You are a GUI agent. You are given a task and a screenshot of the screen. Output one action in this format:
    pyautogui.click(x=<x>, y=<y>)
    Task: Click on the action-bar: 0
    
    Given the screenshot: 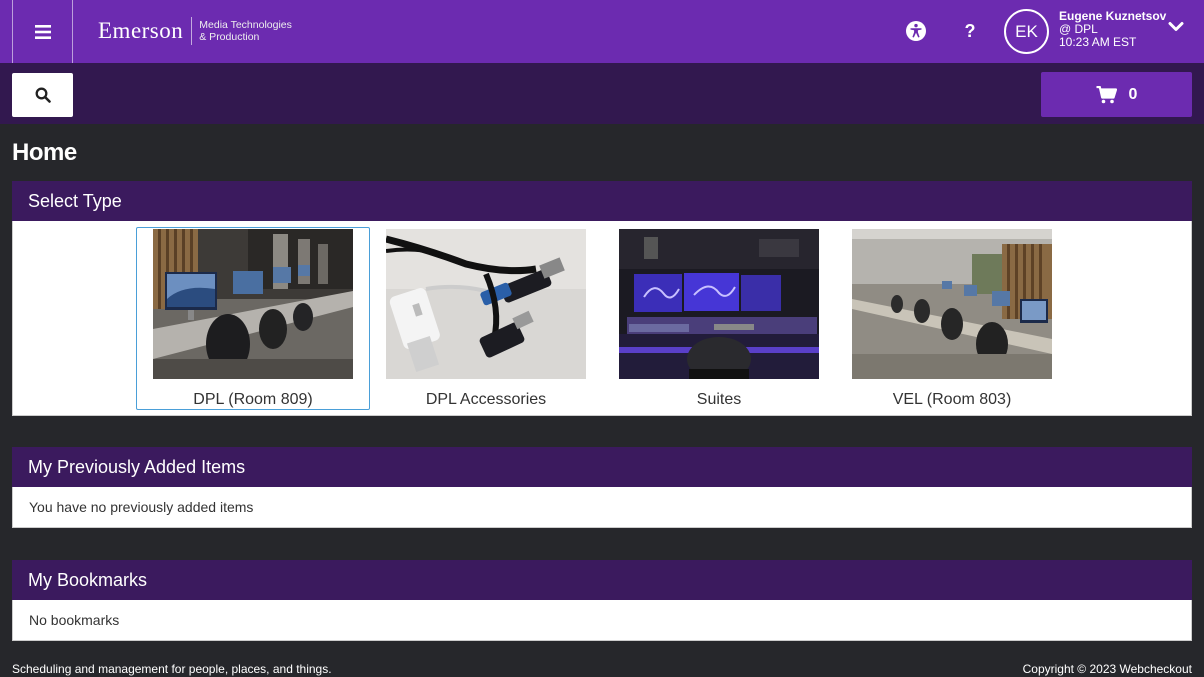 What is the action you would take?
    pyautogui.click(x=602, y=93)
    